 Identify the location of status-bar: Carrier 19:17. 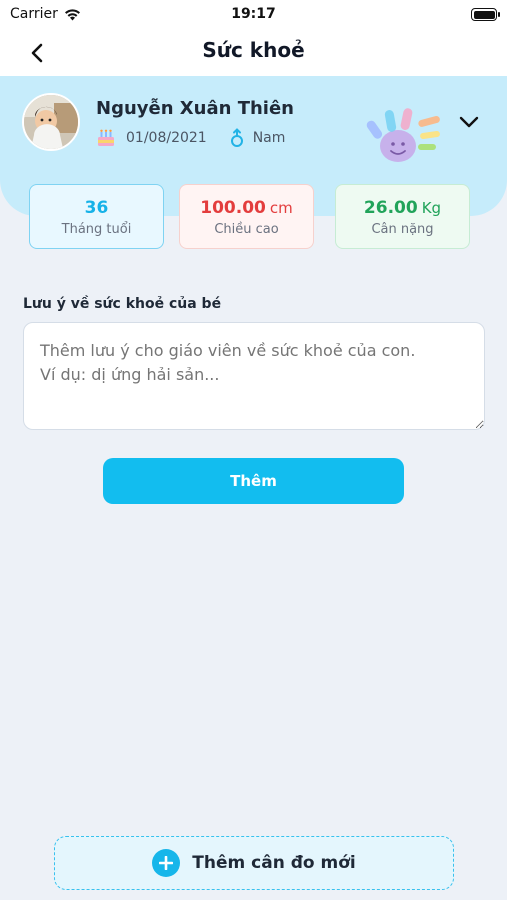
(253, 15).